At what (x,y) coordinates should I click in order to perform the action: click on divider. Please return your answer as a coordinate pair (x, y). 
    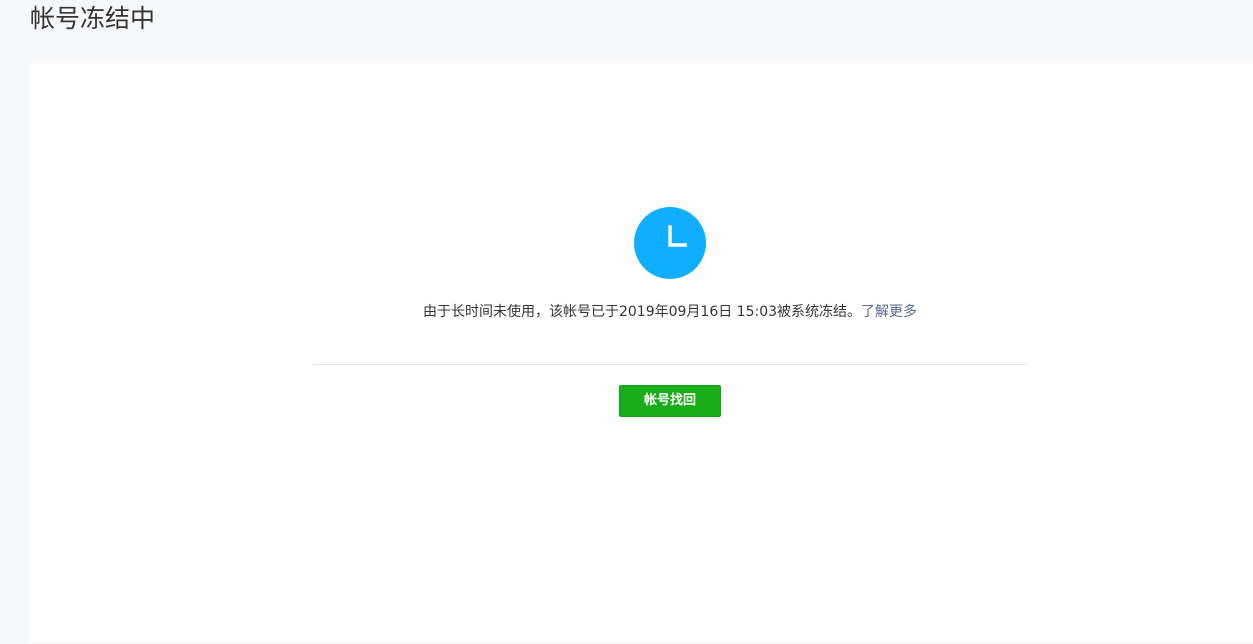
    Looking at the image, I should click on (670, 364).